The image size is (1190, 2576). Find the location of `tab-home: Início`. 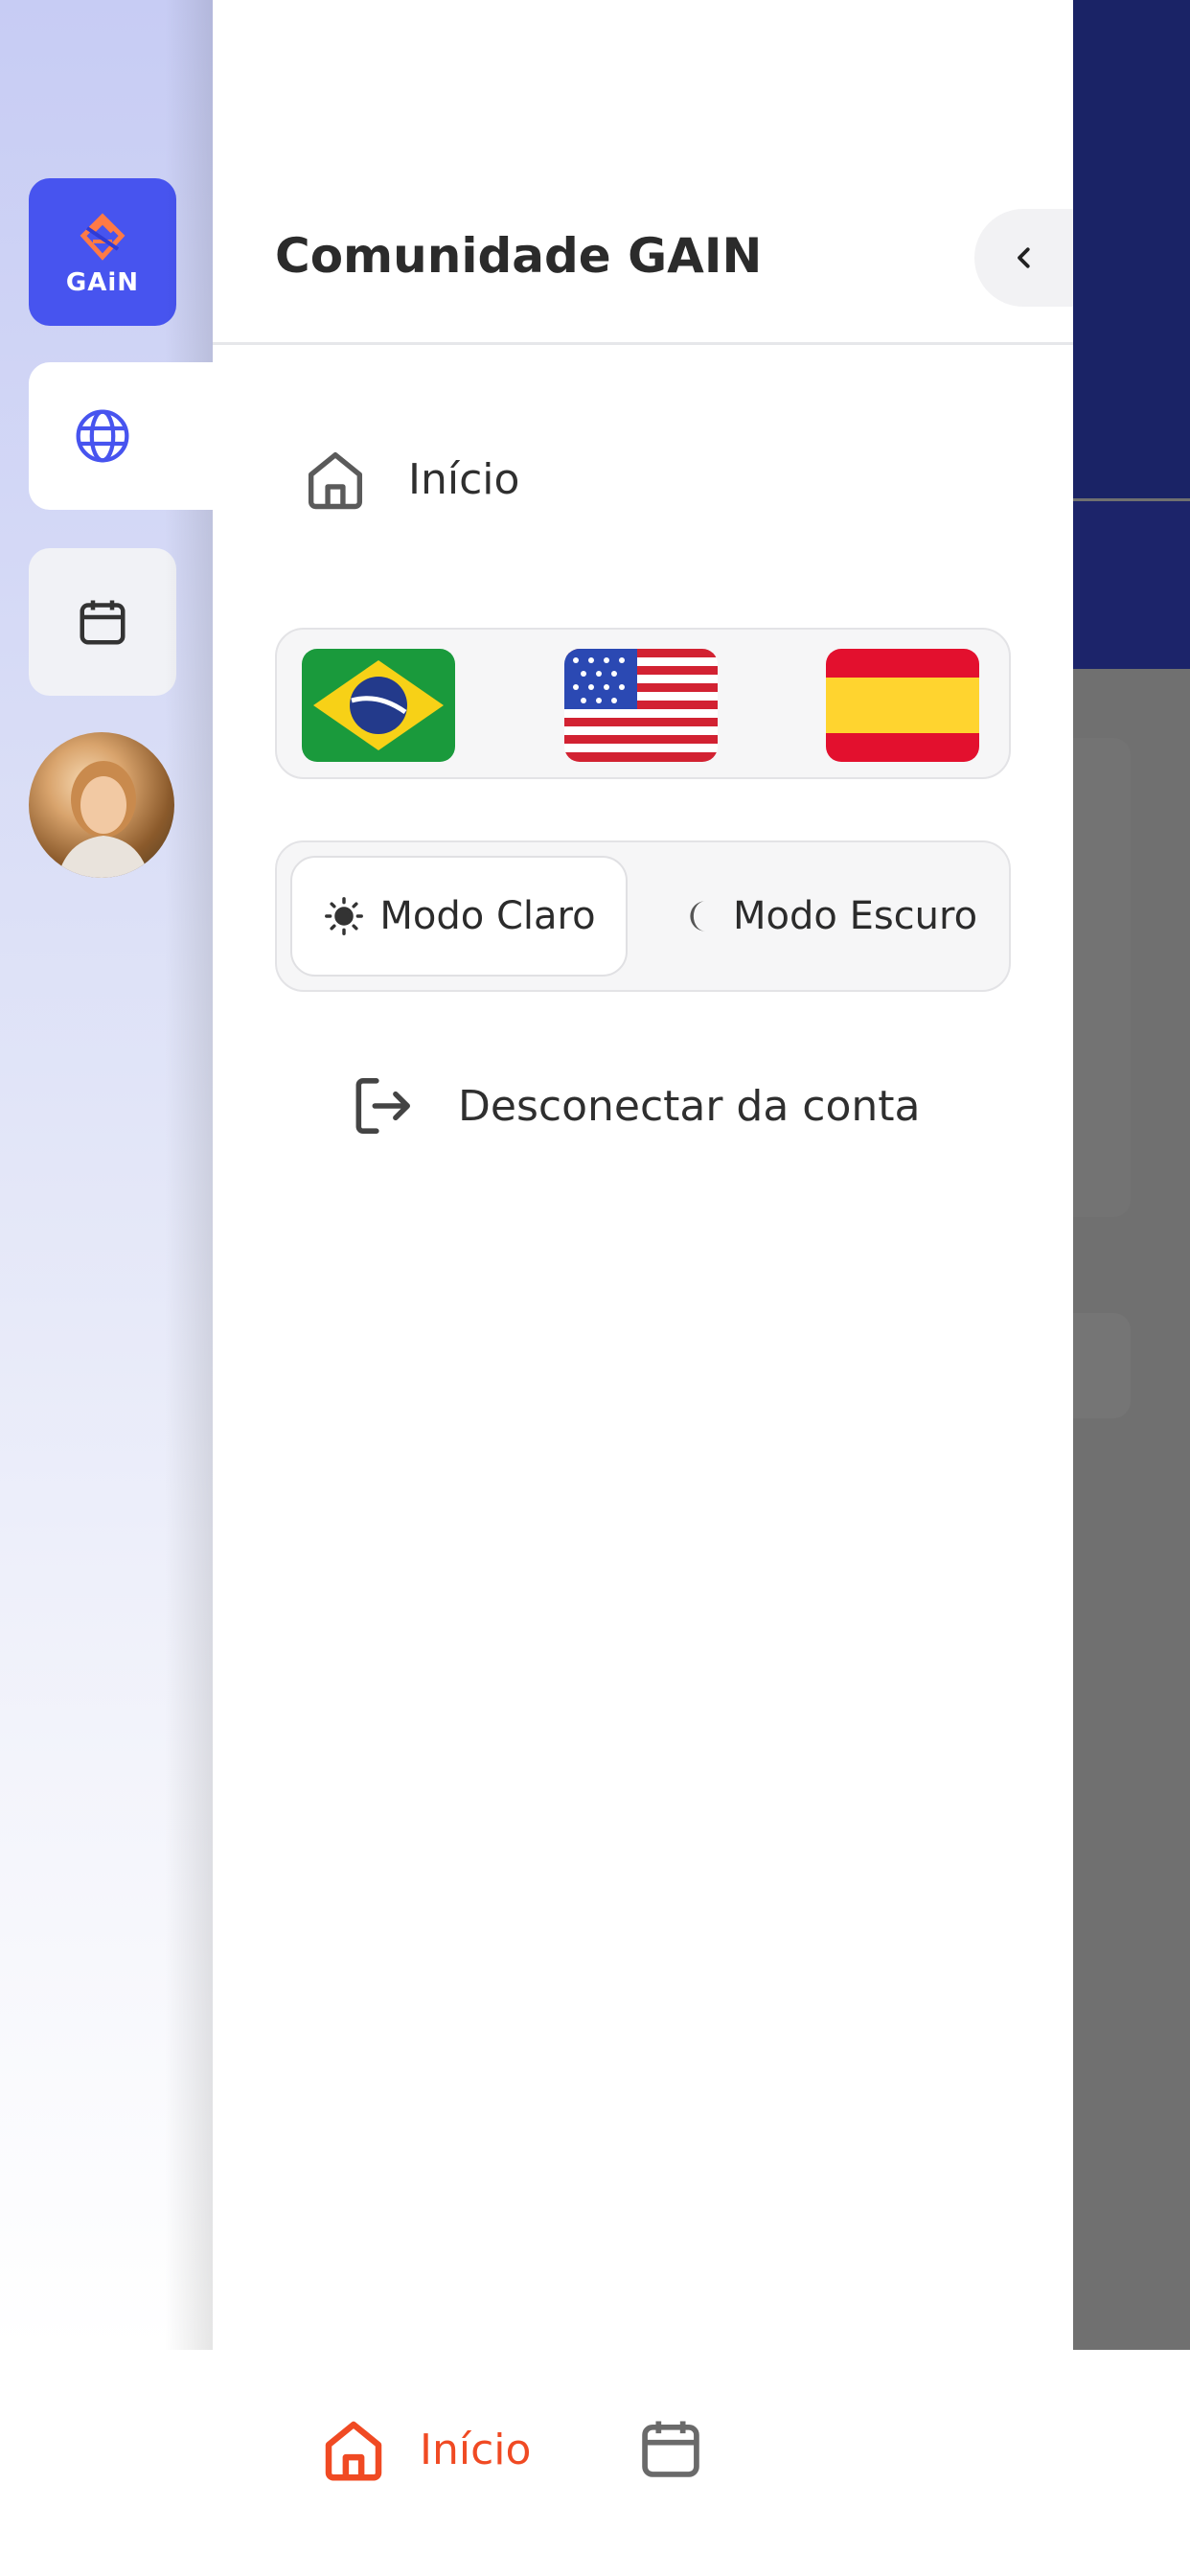

tab-home: Início is located at coordinates (424, 2449).